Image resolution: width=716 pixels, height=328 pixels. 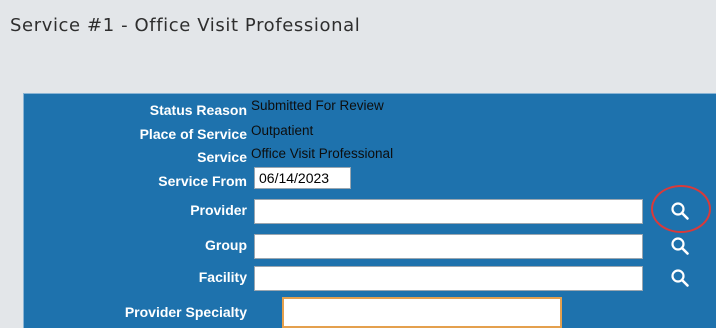 I want to click on service-from-field: 06/14/2023, so click(x=302, y=178).